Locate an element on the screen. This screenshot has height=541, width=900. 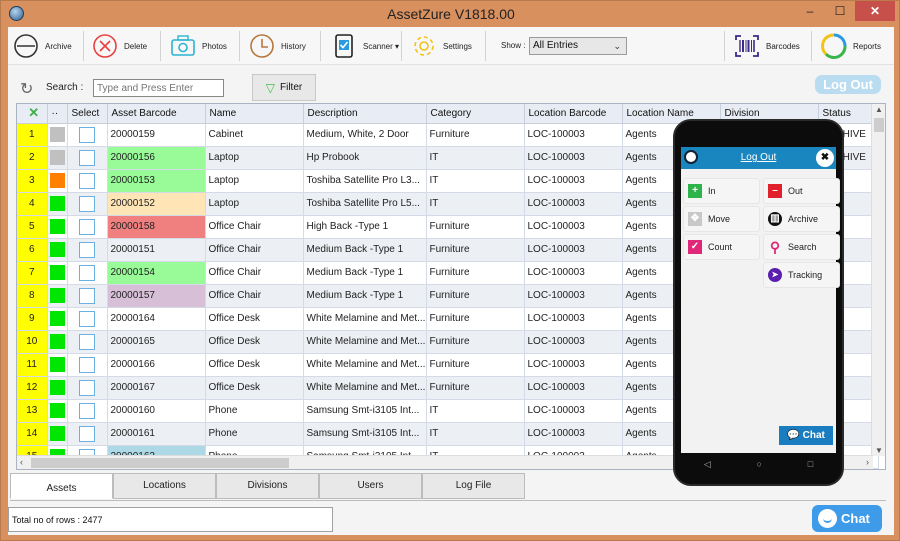
filter-button: ▽ Filter is located at coordinates (284, 87).